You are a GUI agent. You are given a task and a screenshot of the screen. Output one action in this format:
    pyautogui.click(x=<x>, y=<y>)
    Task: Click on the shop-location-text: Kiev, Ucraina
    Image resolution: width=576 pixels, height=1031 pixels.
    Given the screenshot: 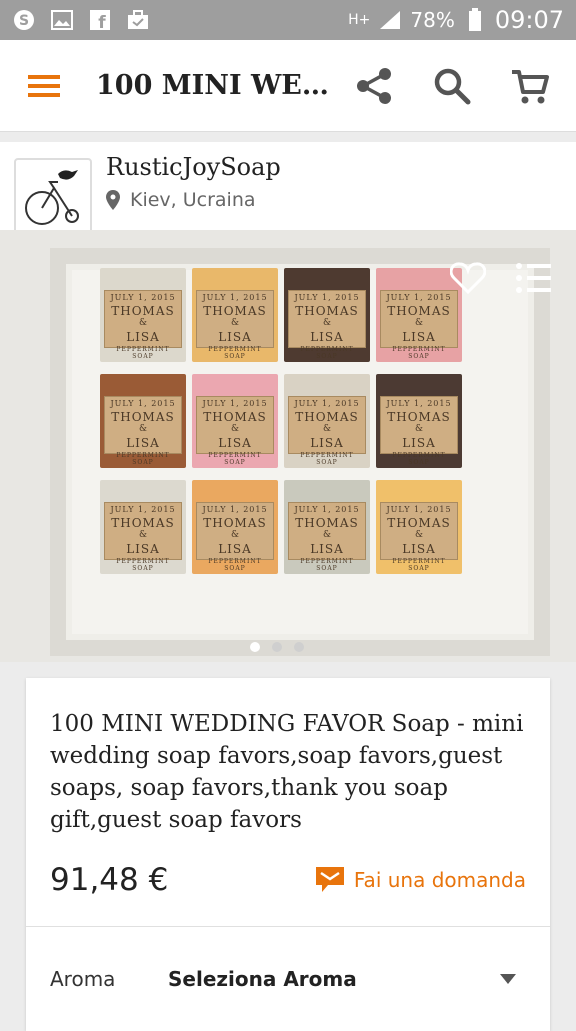 What is the action you would take?
    pyautogui.click(x=193, y=200)
    